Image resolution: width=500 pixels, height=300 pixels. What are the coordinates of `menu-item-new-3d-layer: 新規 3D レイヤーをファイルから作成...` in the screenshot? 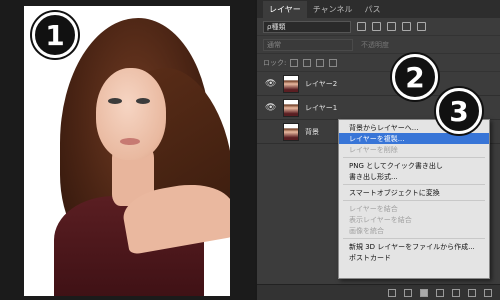 It's located at (414, 246).